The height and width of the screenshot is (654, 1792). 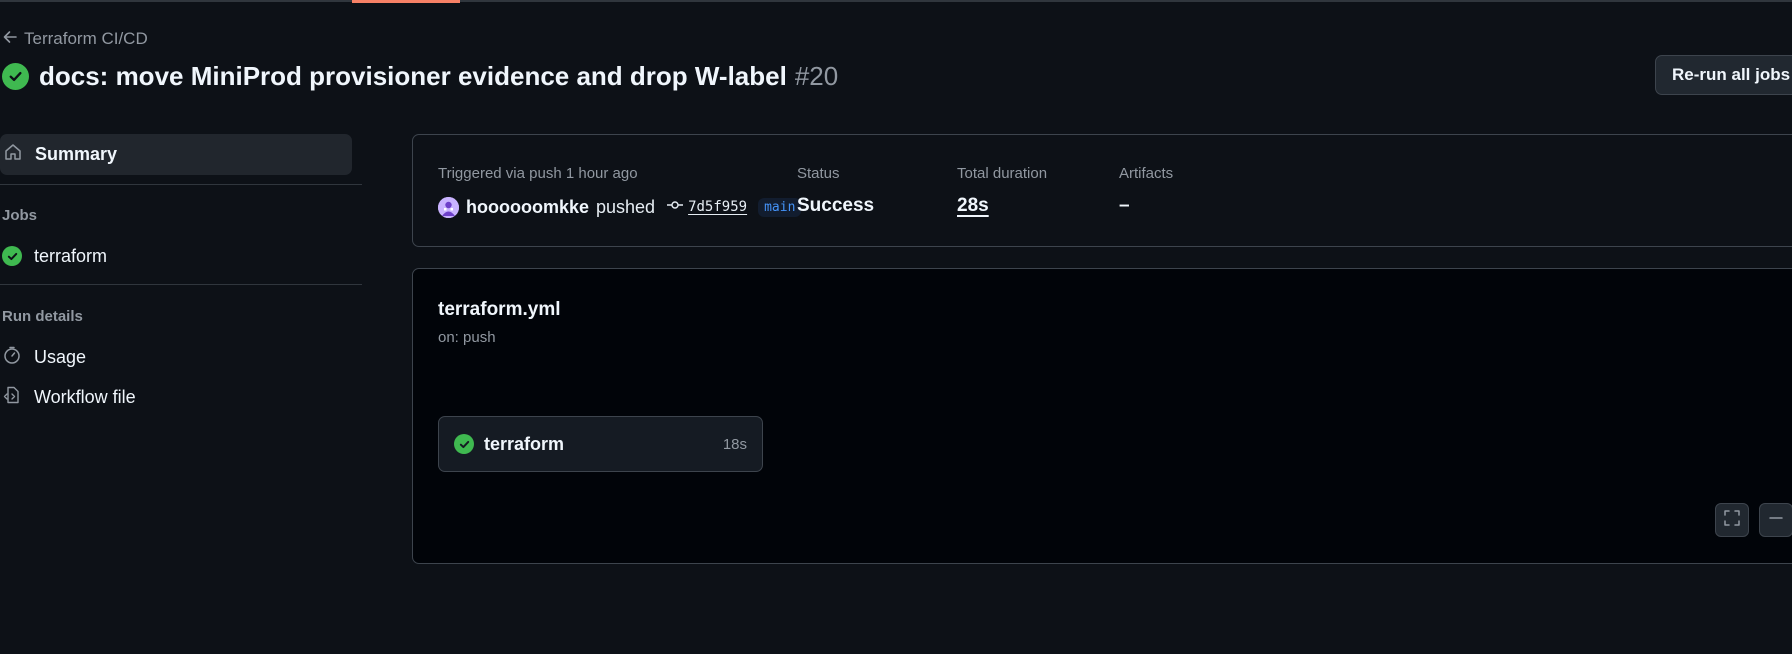 What do you see at coordinates (734, 444) in the screenshot?
I see `job-duration: 18s` at bounding box center [734, 444].